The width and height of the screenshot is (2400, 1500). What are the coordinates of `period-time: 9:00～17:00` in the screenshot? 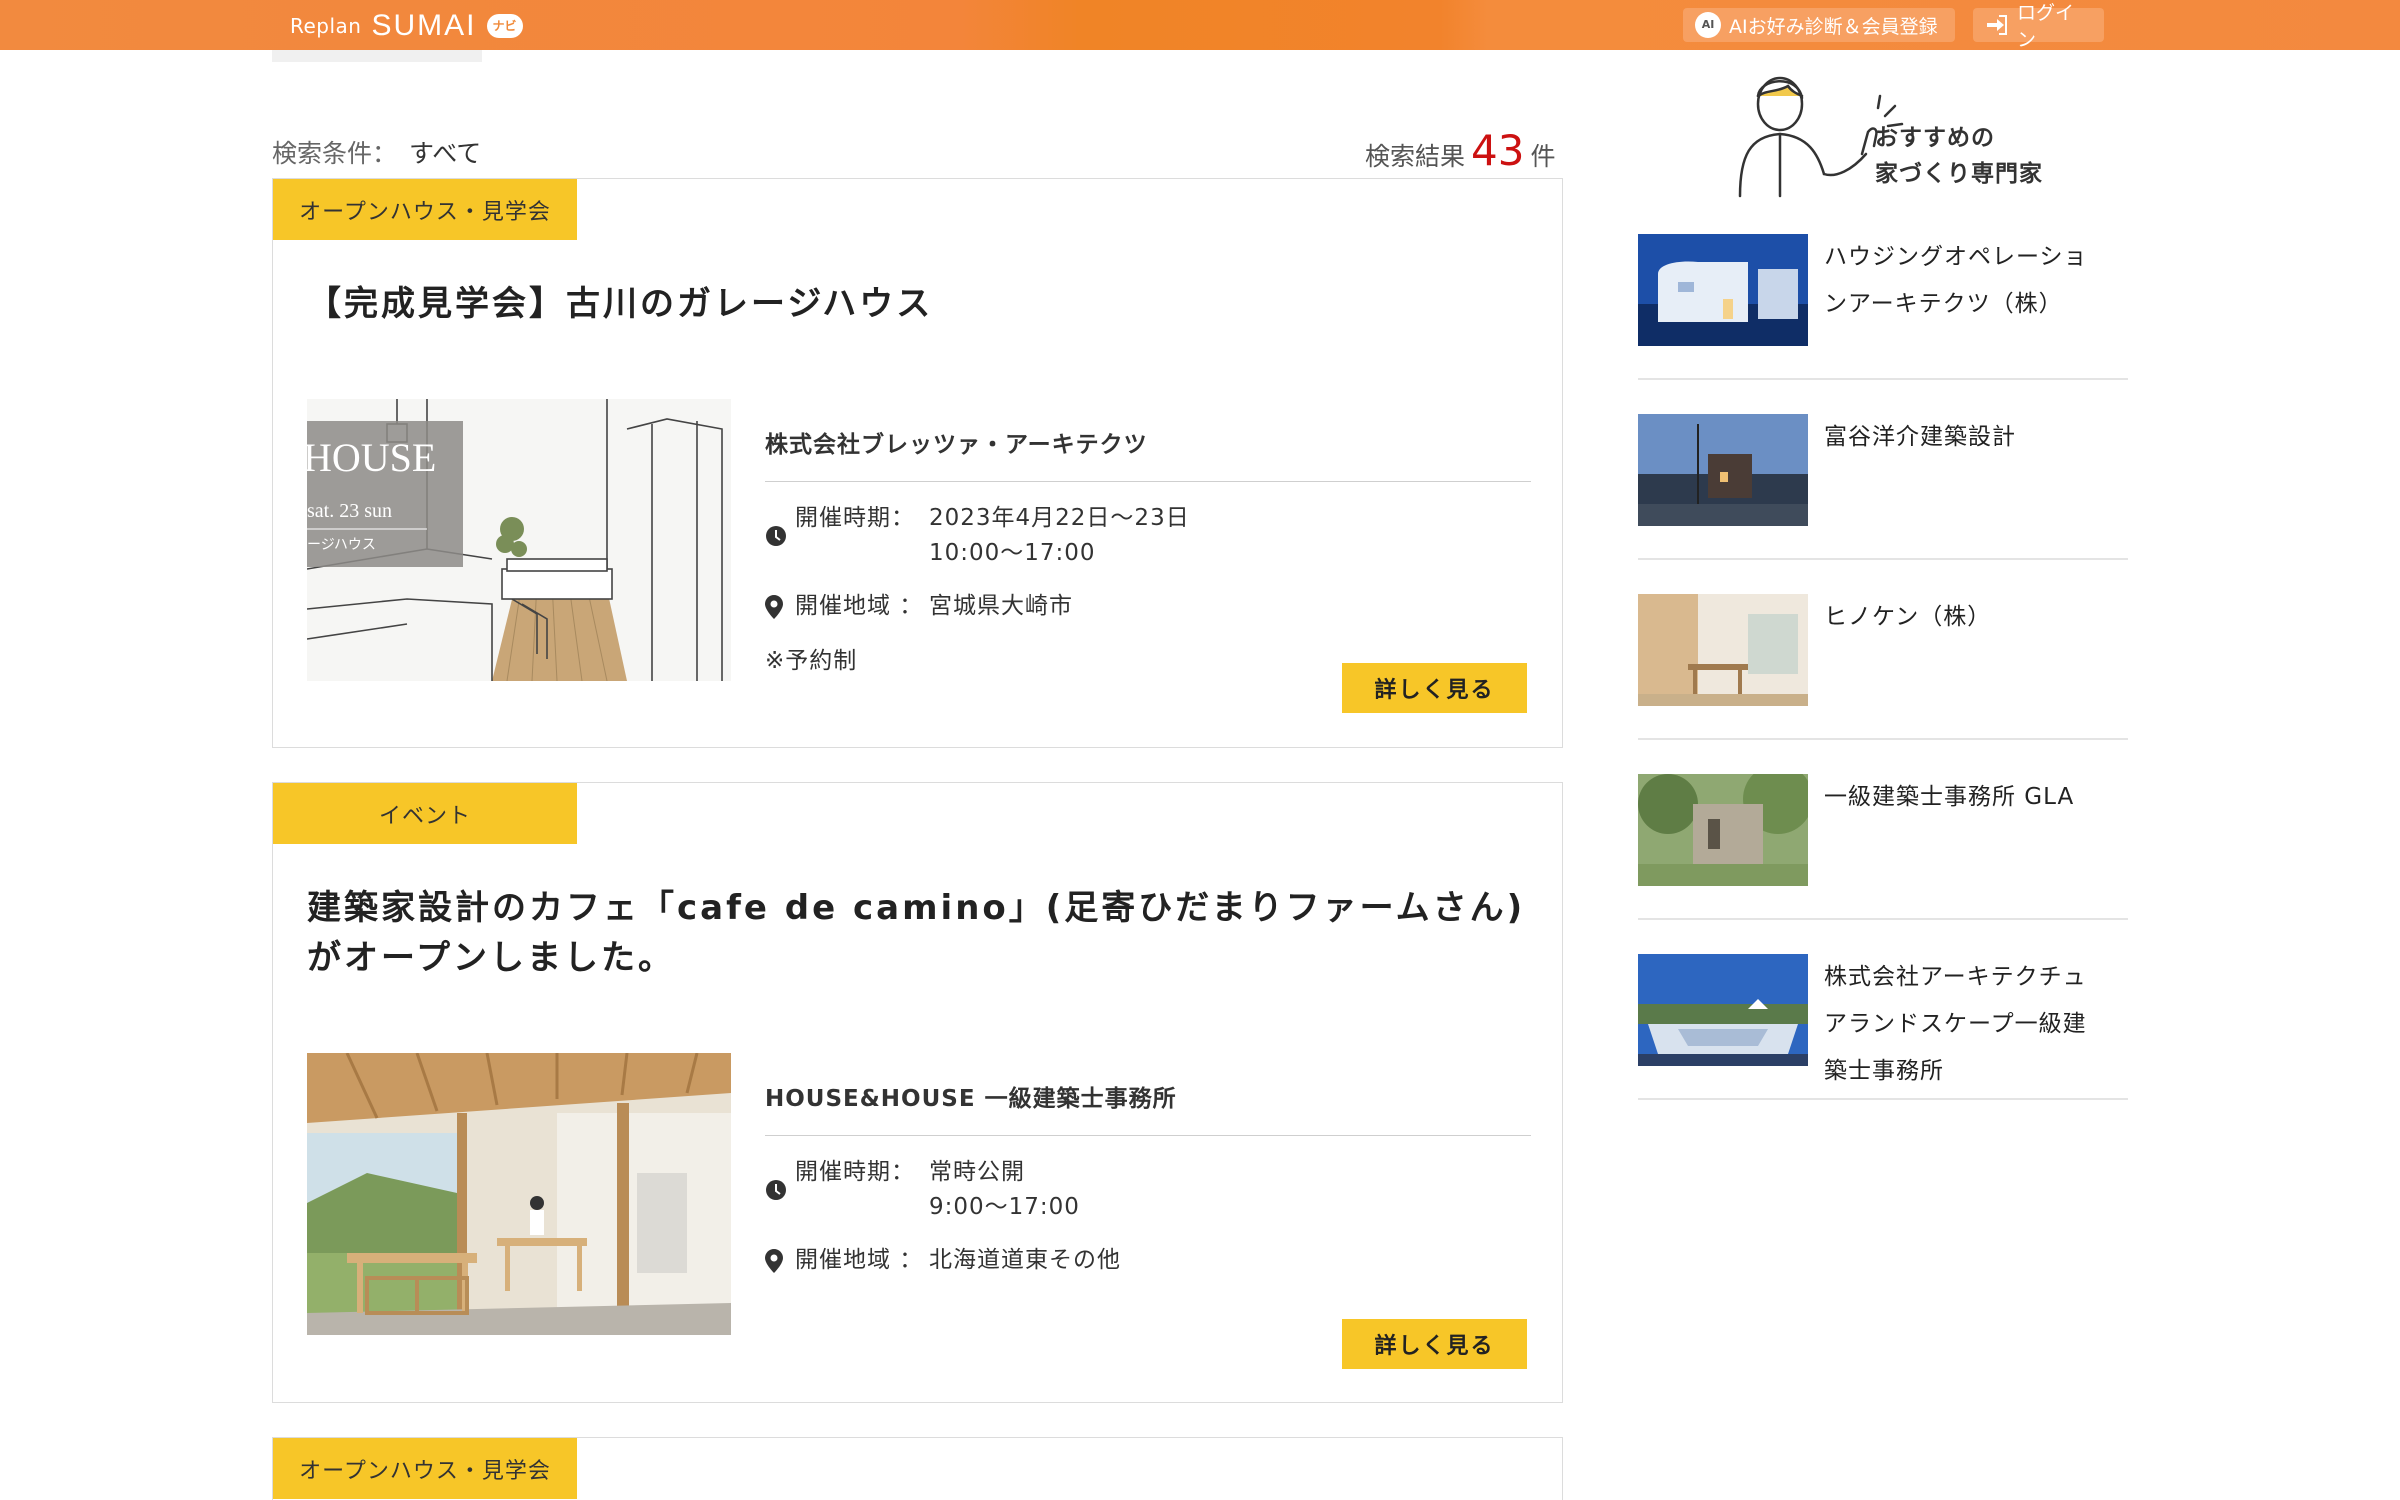 It's located at (1004, 1207).